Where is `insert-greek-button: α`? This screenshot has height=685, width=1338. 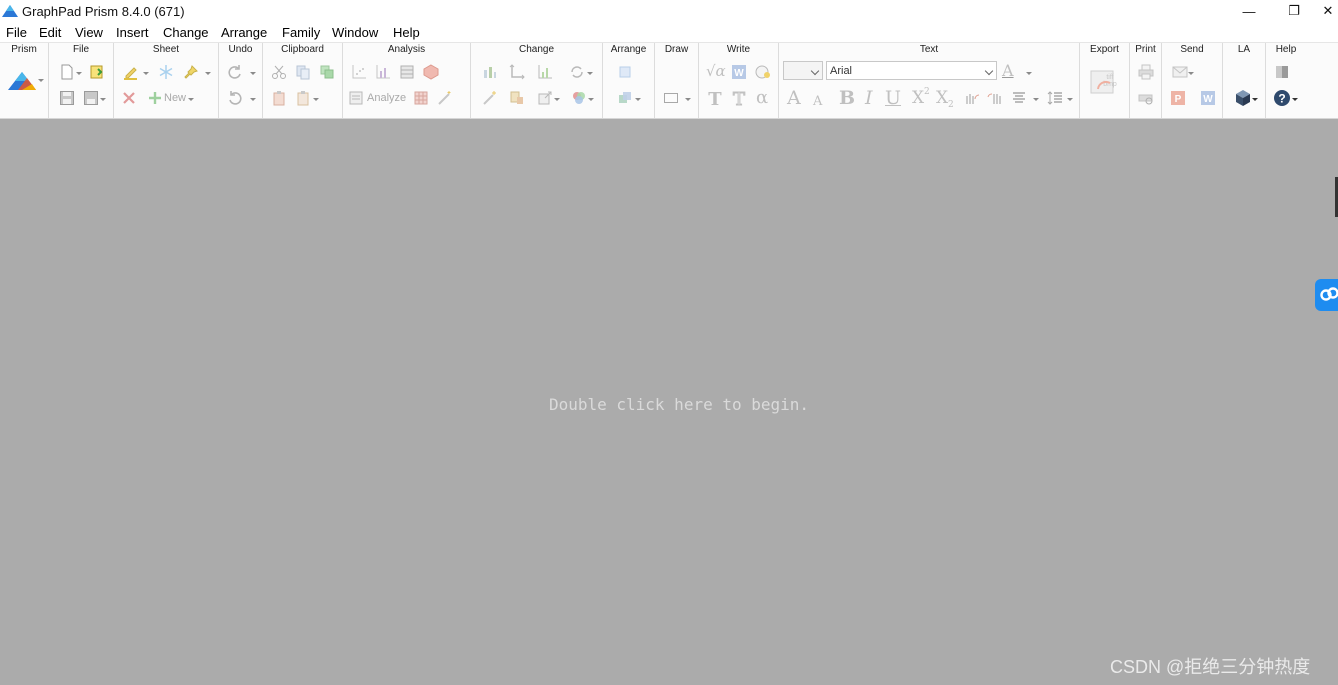
insert-greek-button: α is located at coordinates (762, 98).